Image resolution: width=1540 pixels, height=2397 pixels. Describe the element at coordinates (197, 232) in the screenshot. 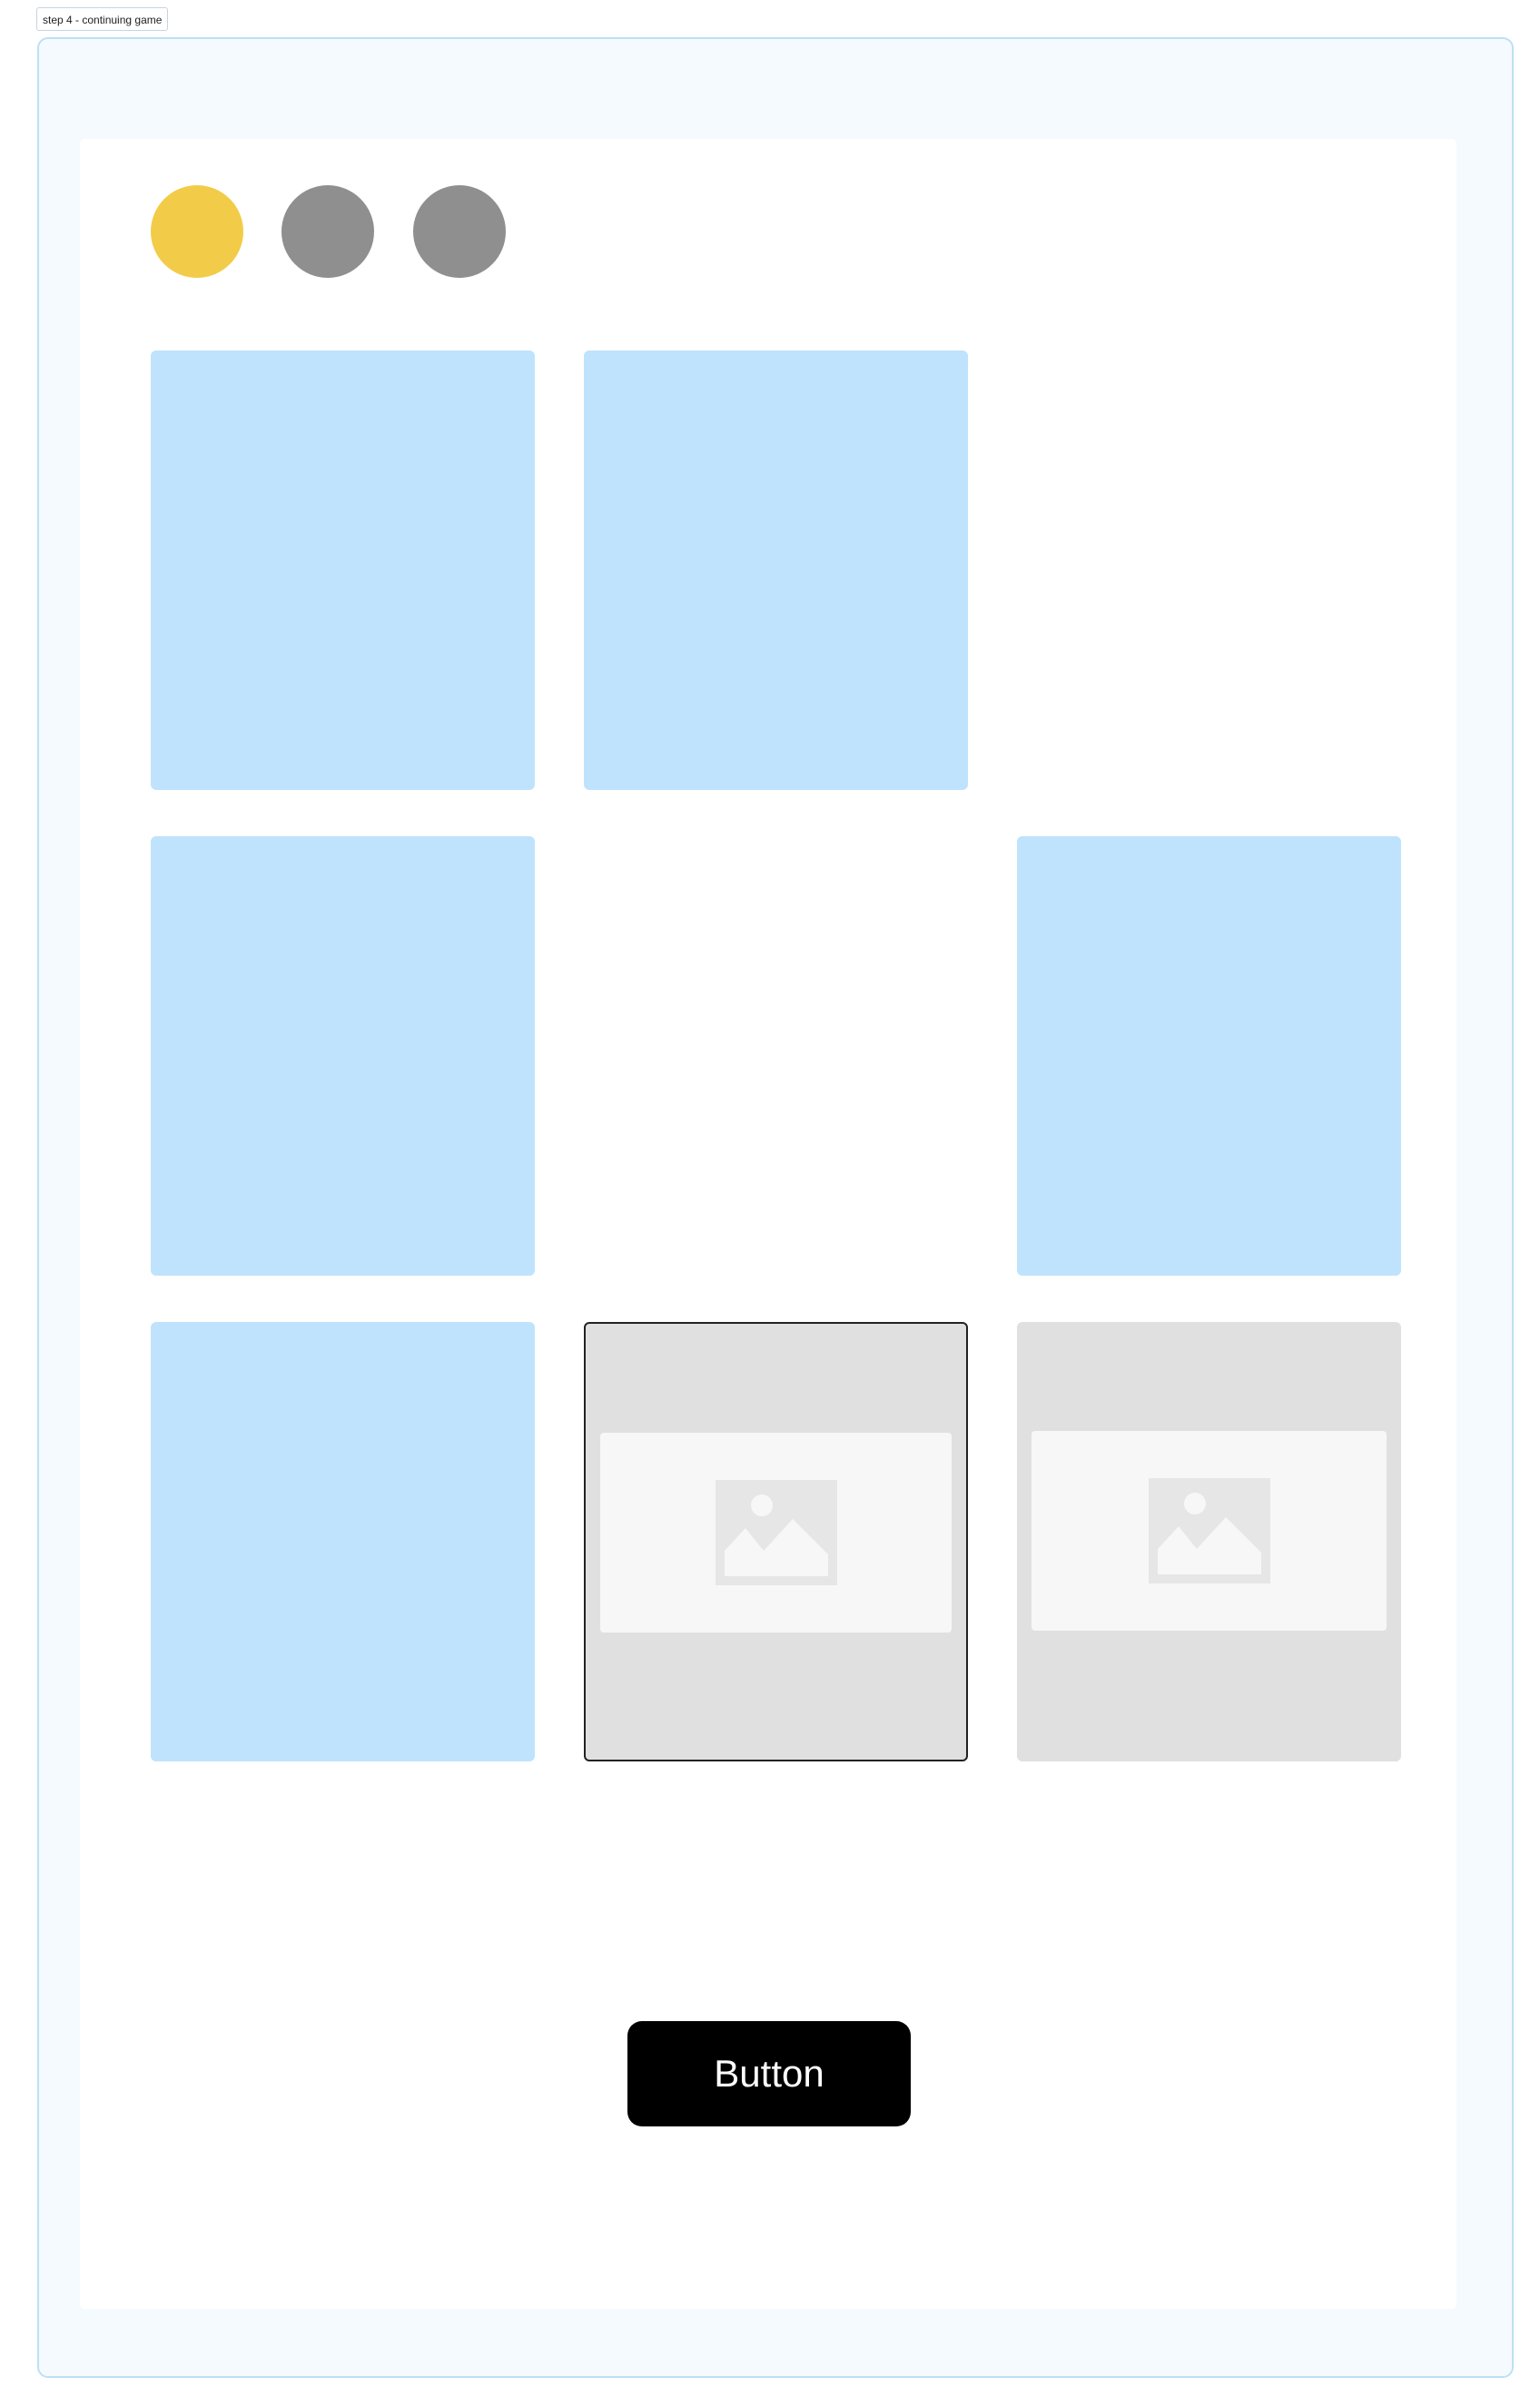

I see `progress-dot-active` at that location.